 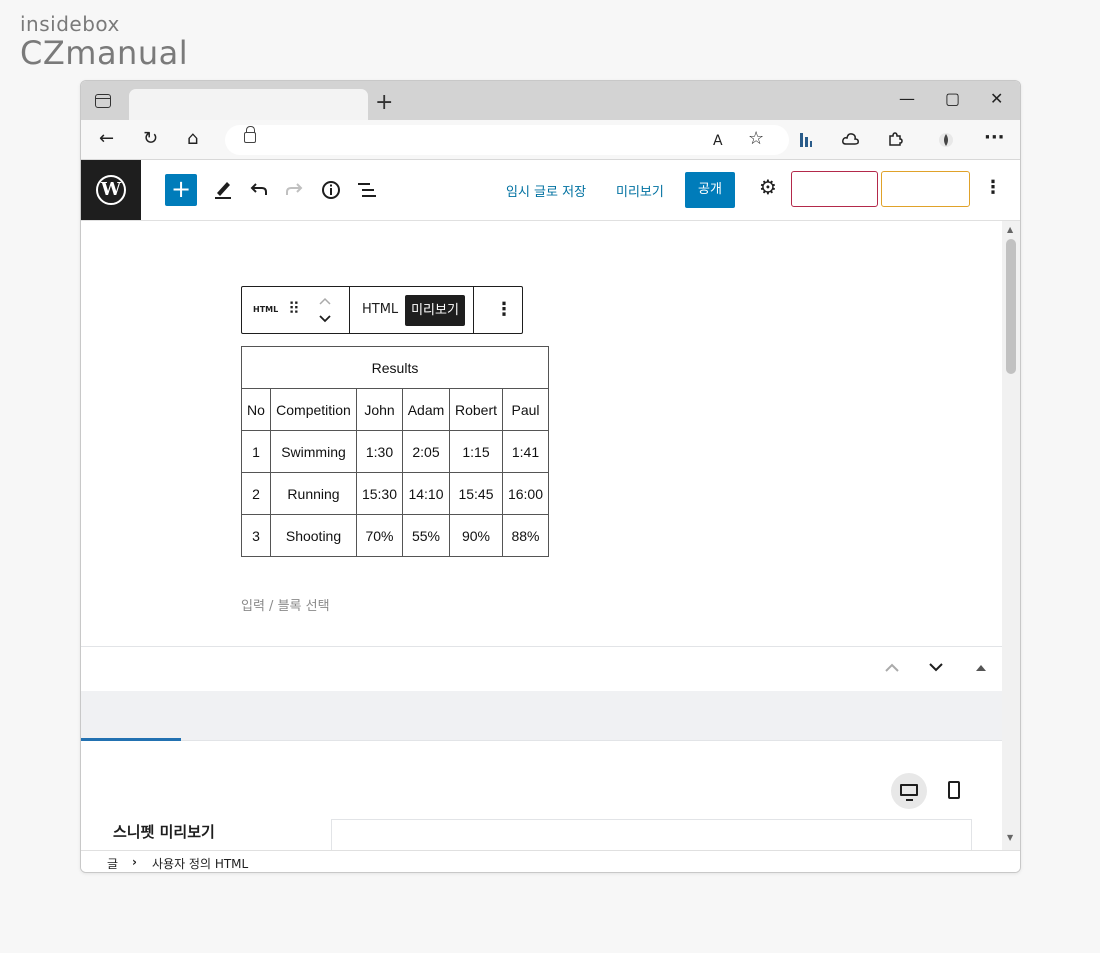 I want to click on breadcrumb: 글 › 사용자 정의 HTML, so click(x=550, y=861).